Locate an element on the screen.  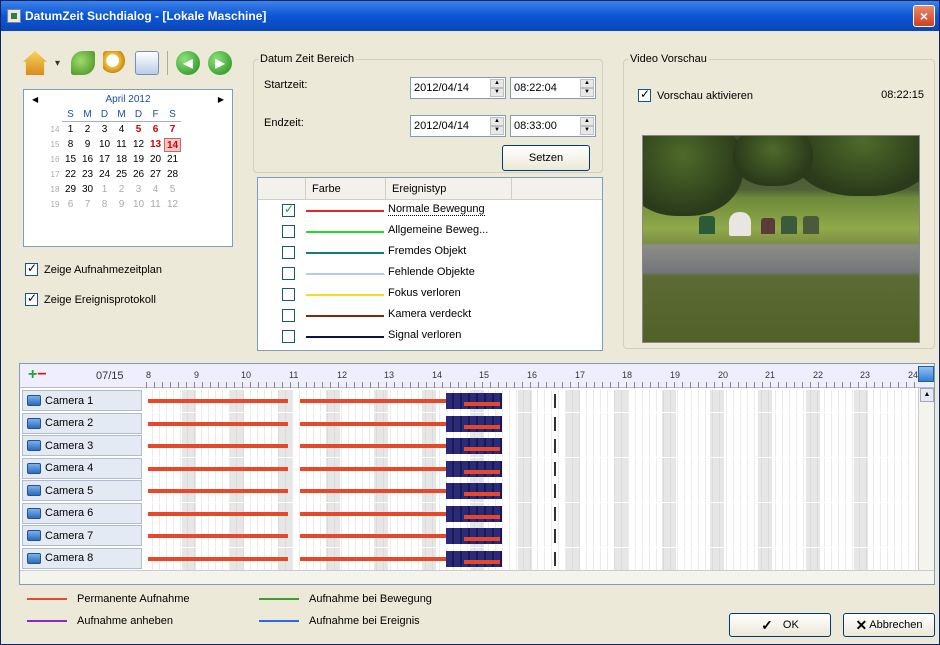
calendar-day: 28 is located at coordinates (172, 175).